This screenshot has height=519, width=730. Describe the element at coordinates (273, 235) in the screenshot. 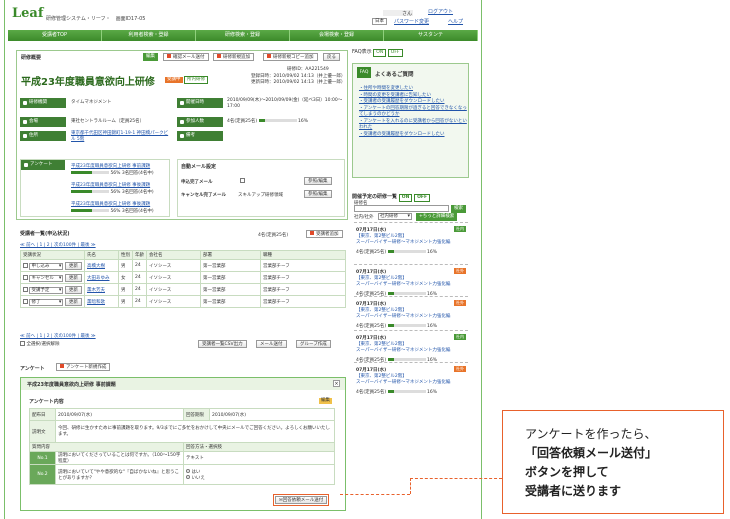

I see `students-count: 4名(定員25名)` at that location.